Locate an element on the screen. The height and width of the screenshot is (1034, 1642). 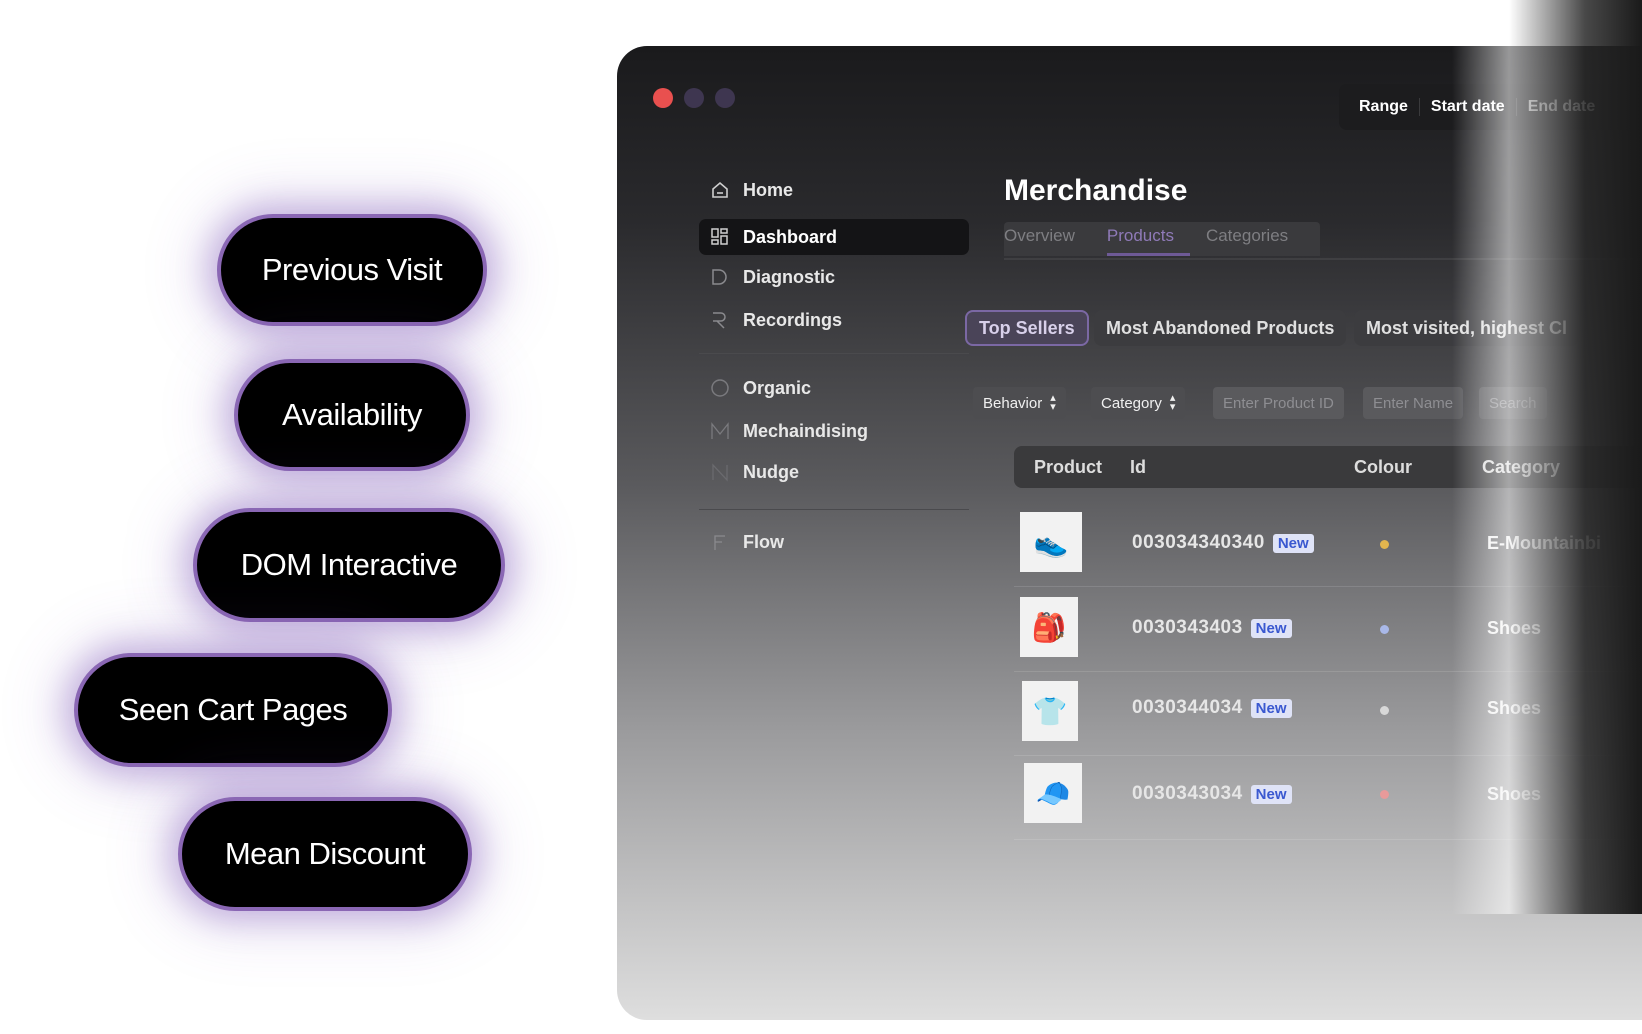
sidebar-item-label: Organic is located at coordinates (777, 387).